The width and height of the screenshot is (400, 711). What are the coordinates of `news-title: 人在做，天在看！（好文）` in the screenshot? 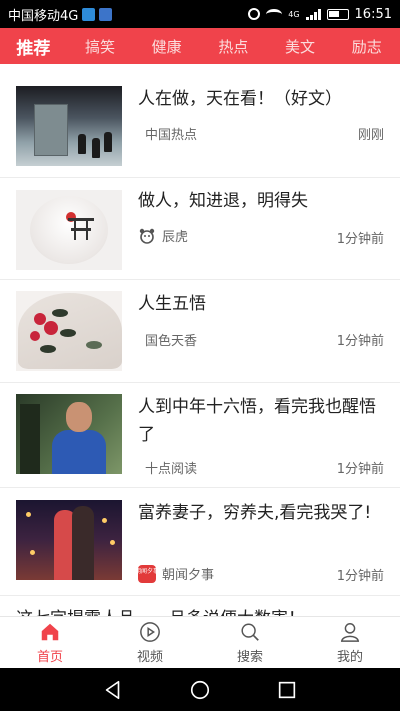 It's located at (240, 99).